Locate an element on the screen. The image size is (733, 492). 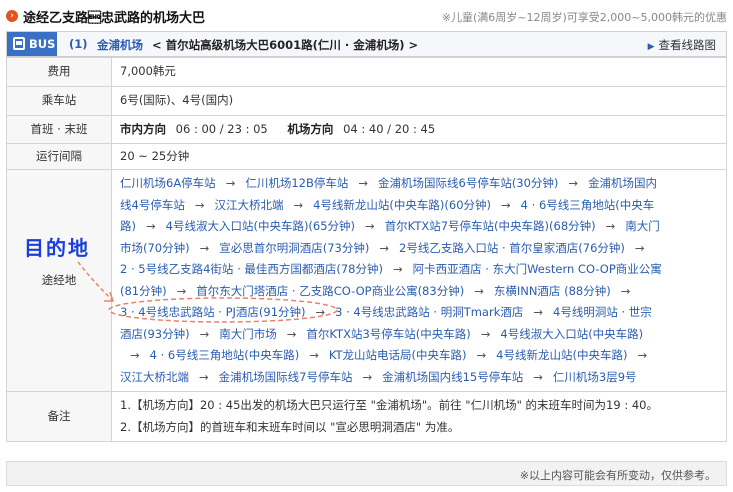
bus-badge-label: BUS is located at coordinates (42, 44).